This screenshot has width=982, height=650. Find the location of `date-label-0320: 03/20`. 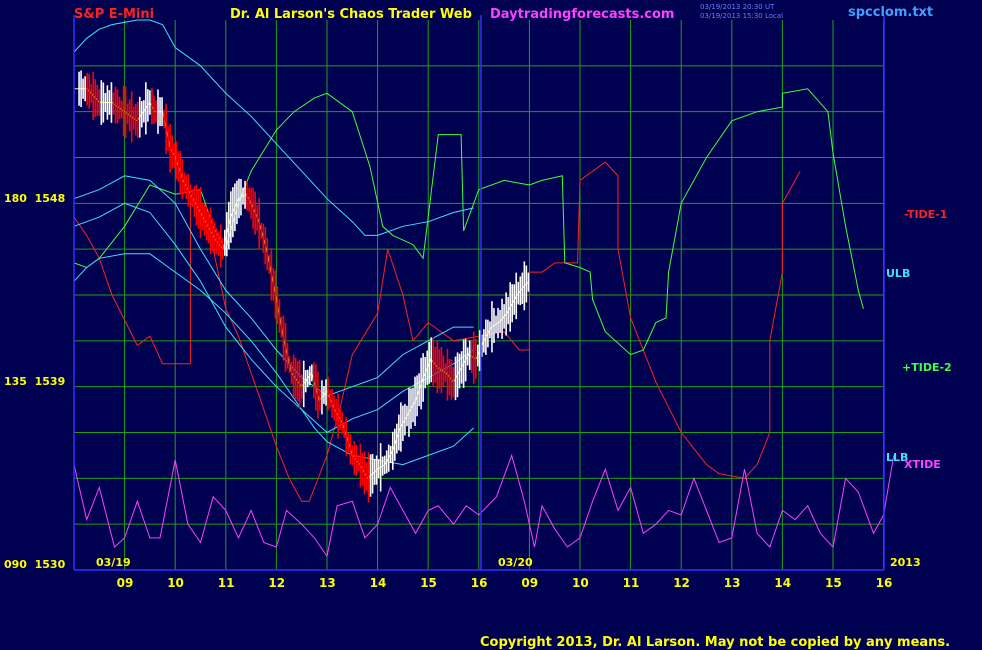

date-label-0320: 03/20 is located at coordinates (515, 562).